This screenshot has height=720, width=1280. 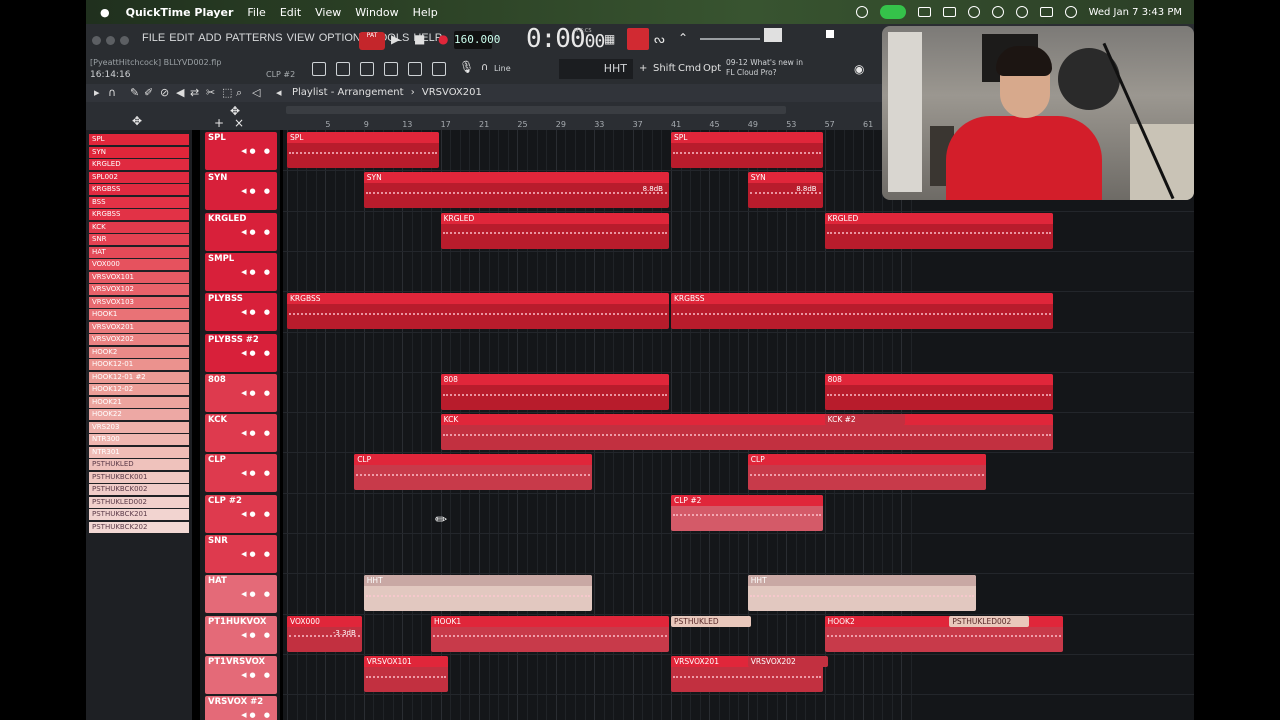 I want to click on clip-kck: KCK, so click(x=746, y=432).